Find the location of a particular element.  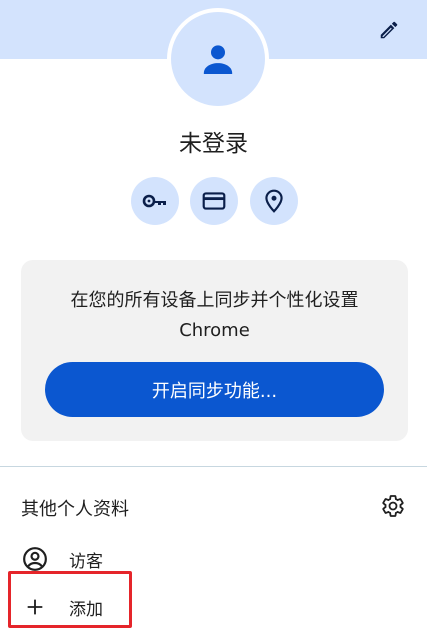

edit-profile-button is located at coordinates (389, 30).